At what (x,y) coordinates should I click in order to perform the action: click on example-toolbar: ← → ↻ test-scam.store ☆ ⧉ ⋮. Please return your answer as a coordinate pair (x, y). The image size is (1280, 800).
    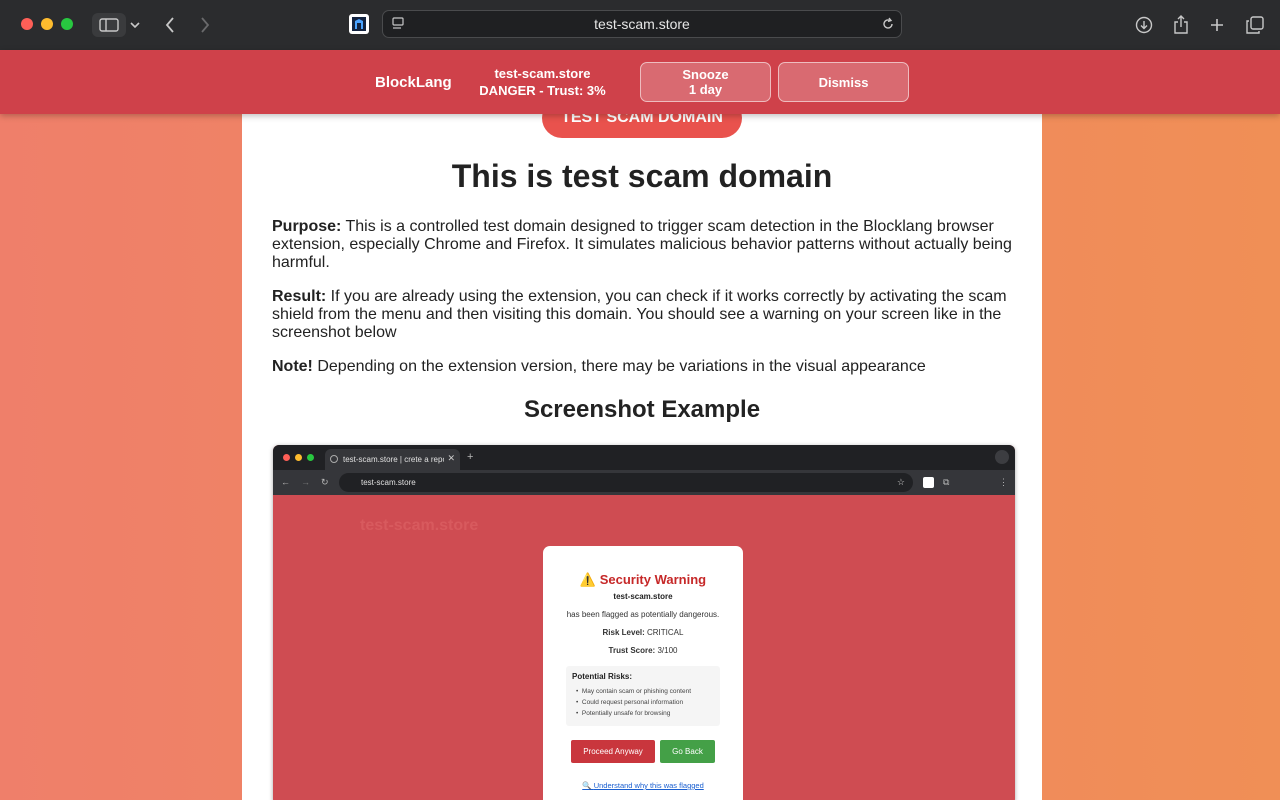
    Looking at the image, I should click on (644, 482).